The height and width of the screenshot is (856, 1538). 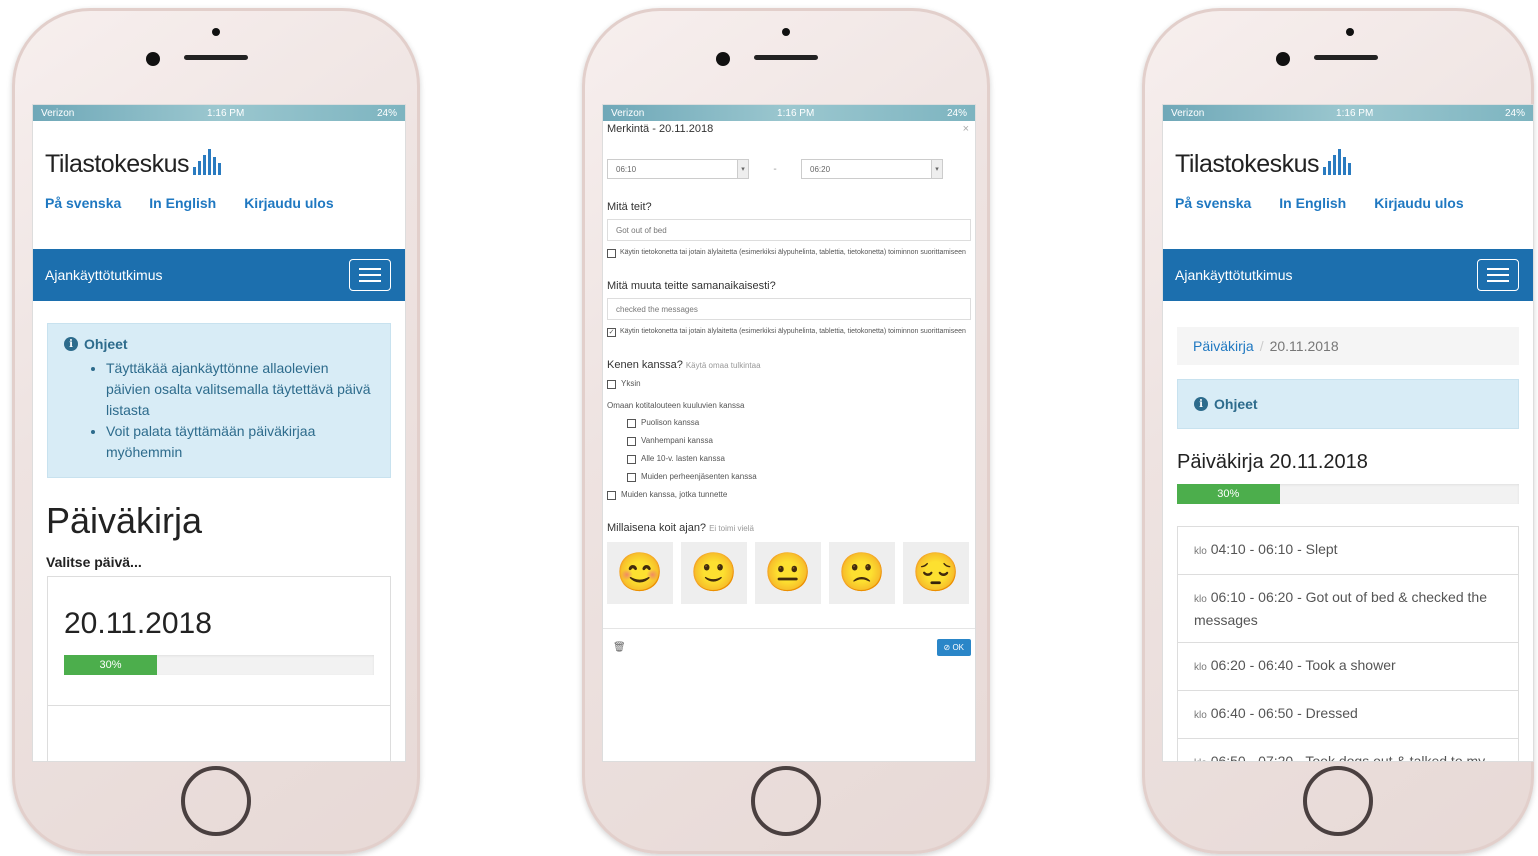 I want to click on modal-header: Merkintä - 20.11.2018 ×, so click(x=789, y=128).